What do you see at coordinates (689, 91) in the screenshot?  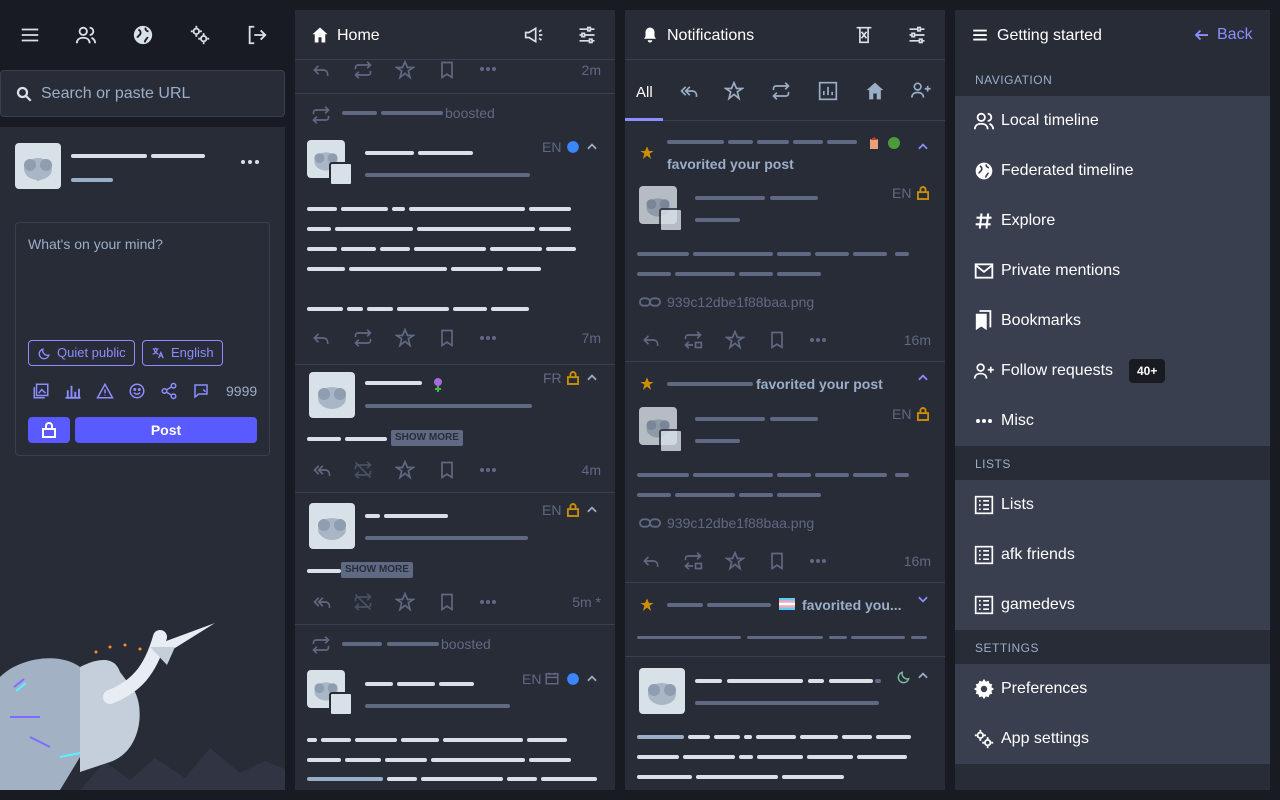 I see `mentions-filter-icon` at bounding box center [689, 91].